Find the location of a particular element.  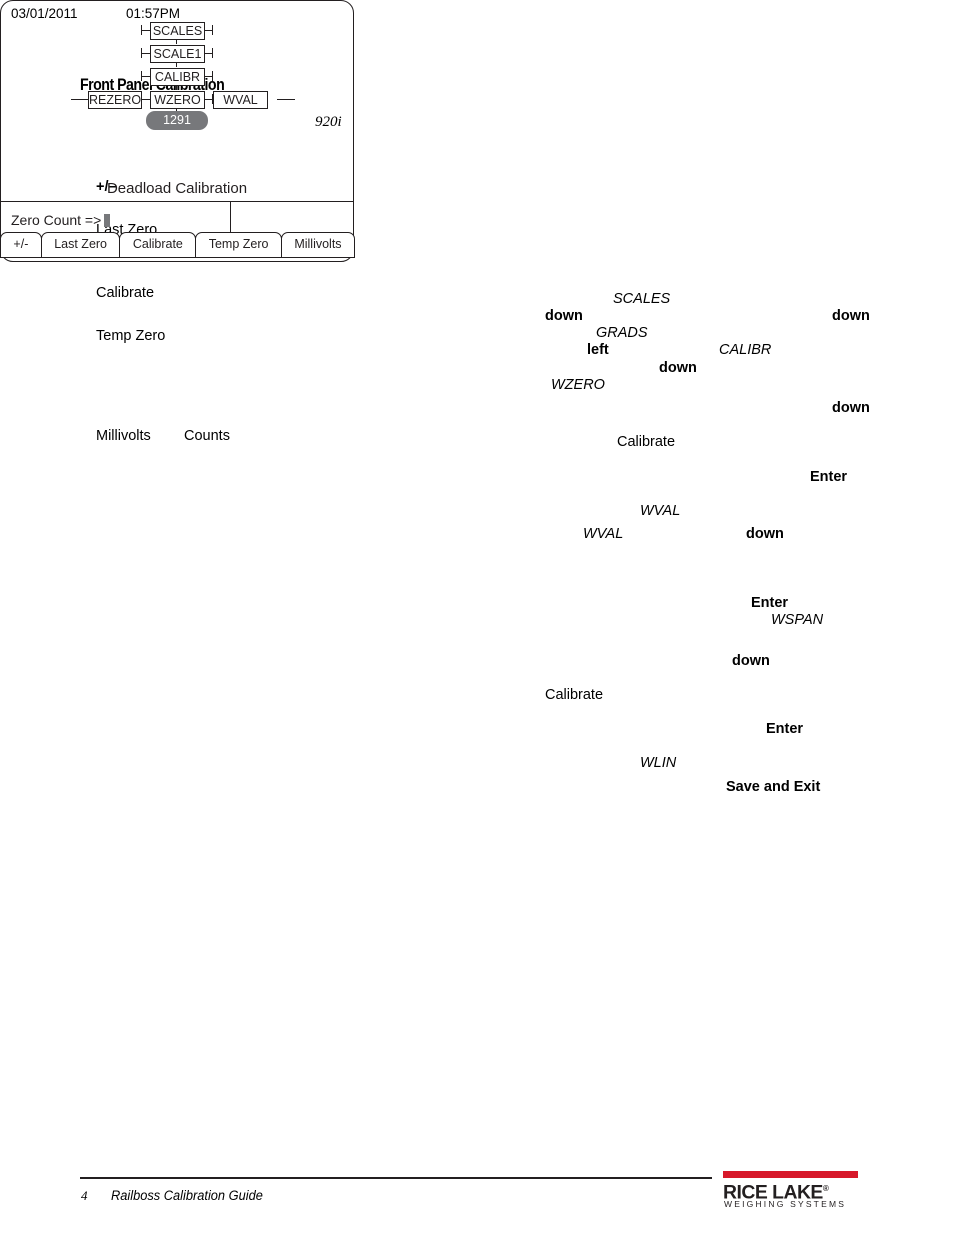

registered-trademark-icon: ® is located at coordinates (825, 1188).